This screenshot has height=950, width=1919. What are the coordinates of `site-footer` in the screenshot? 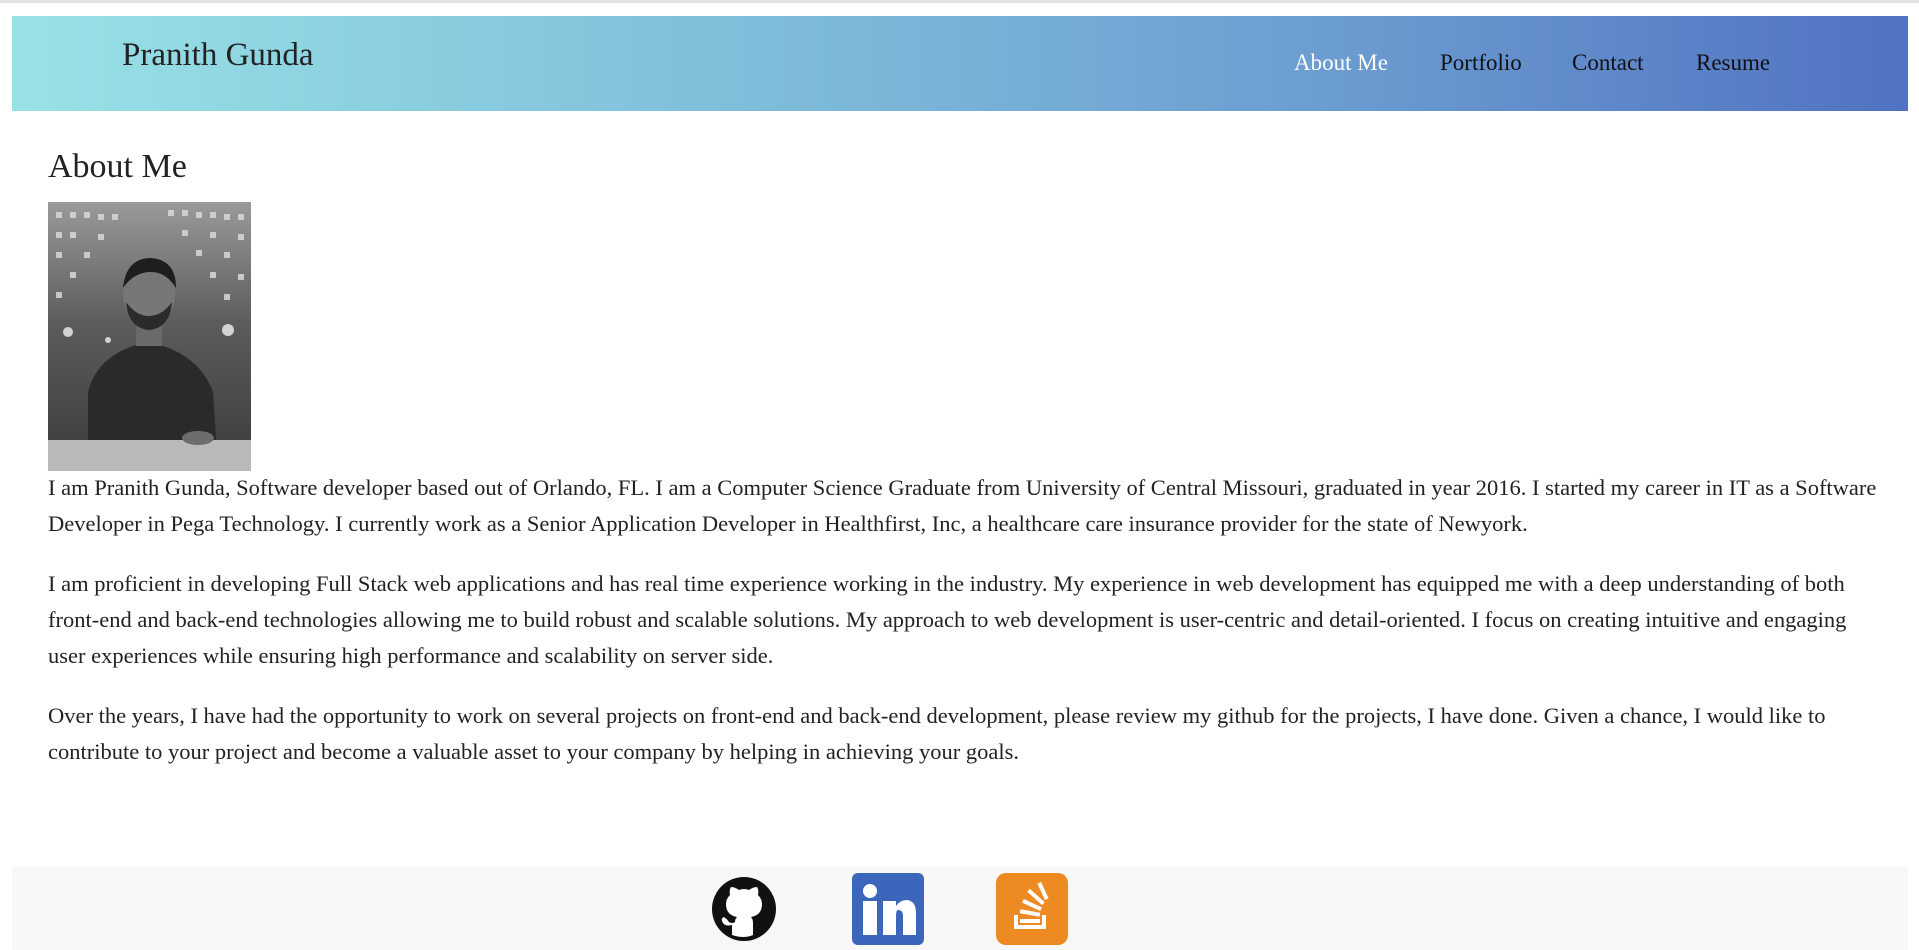 It's located at (960, 908).